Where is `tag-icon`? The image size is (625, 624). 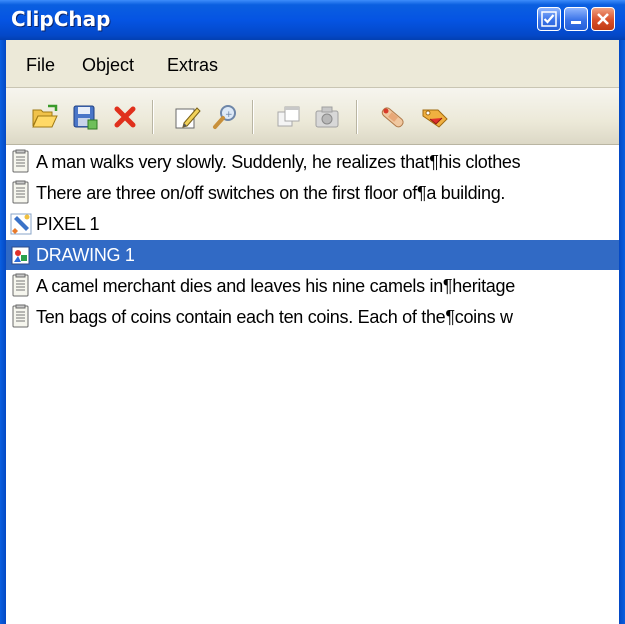
tag-icon is located at coordinates (435, 118).